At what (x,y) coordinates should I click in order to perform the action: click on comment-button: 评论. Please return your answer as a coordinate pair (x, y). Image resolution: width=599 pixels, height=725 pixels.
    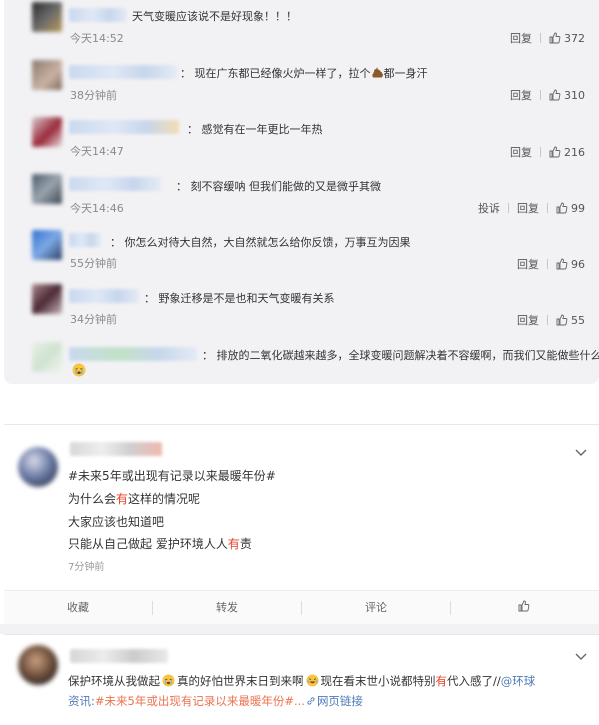
    Looking at the image, I should click on (376, 608).